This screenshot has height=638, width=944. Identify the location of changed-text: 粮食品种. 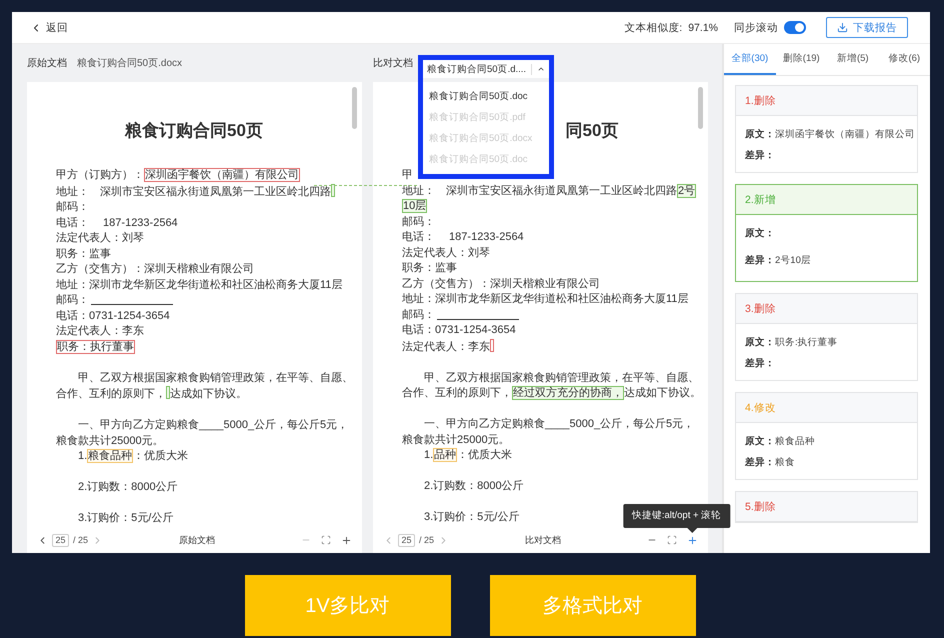
(110, 456).